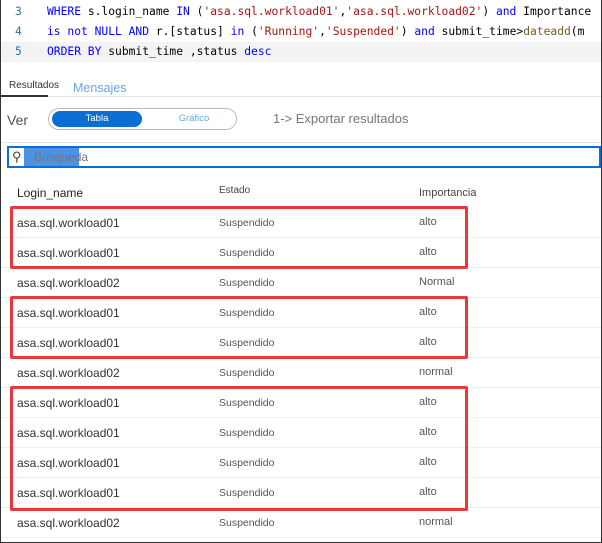 The height and width of the screenshot is (543, 602). I want to click on search-box: ⚲, so click(304, 157).